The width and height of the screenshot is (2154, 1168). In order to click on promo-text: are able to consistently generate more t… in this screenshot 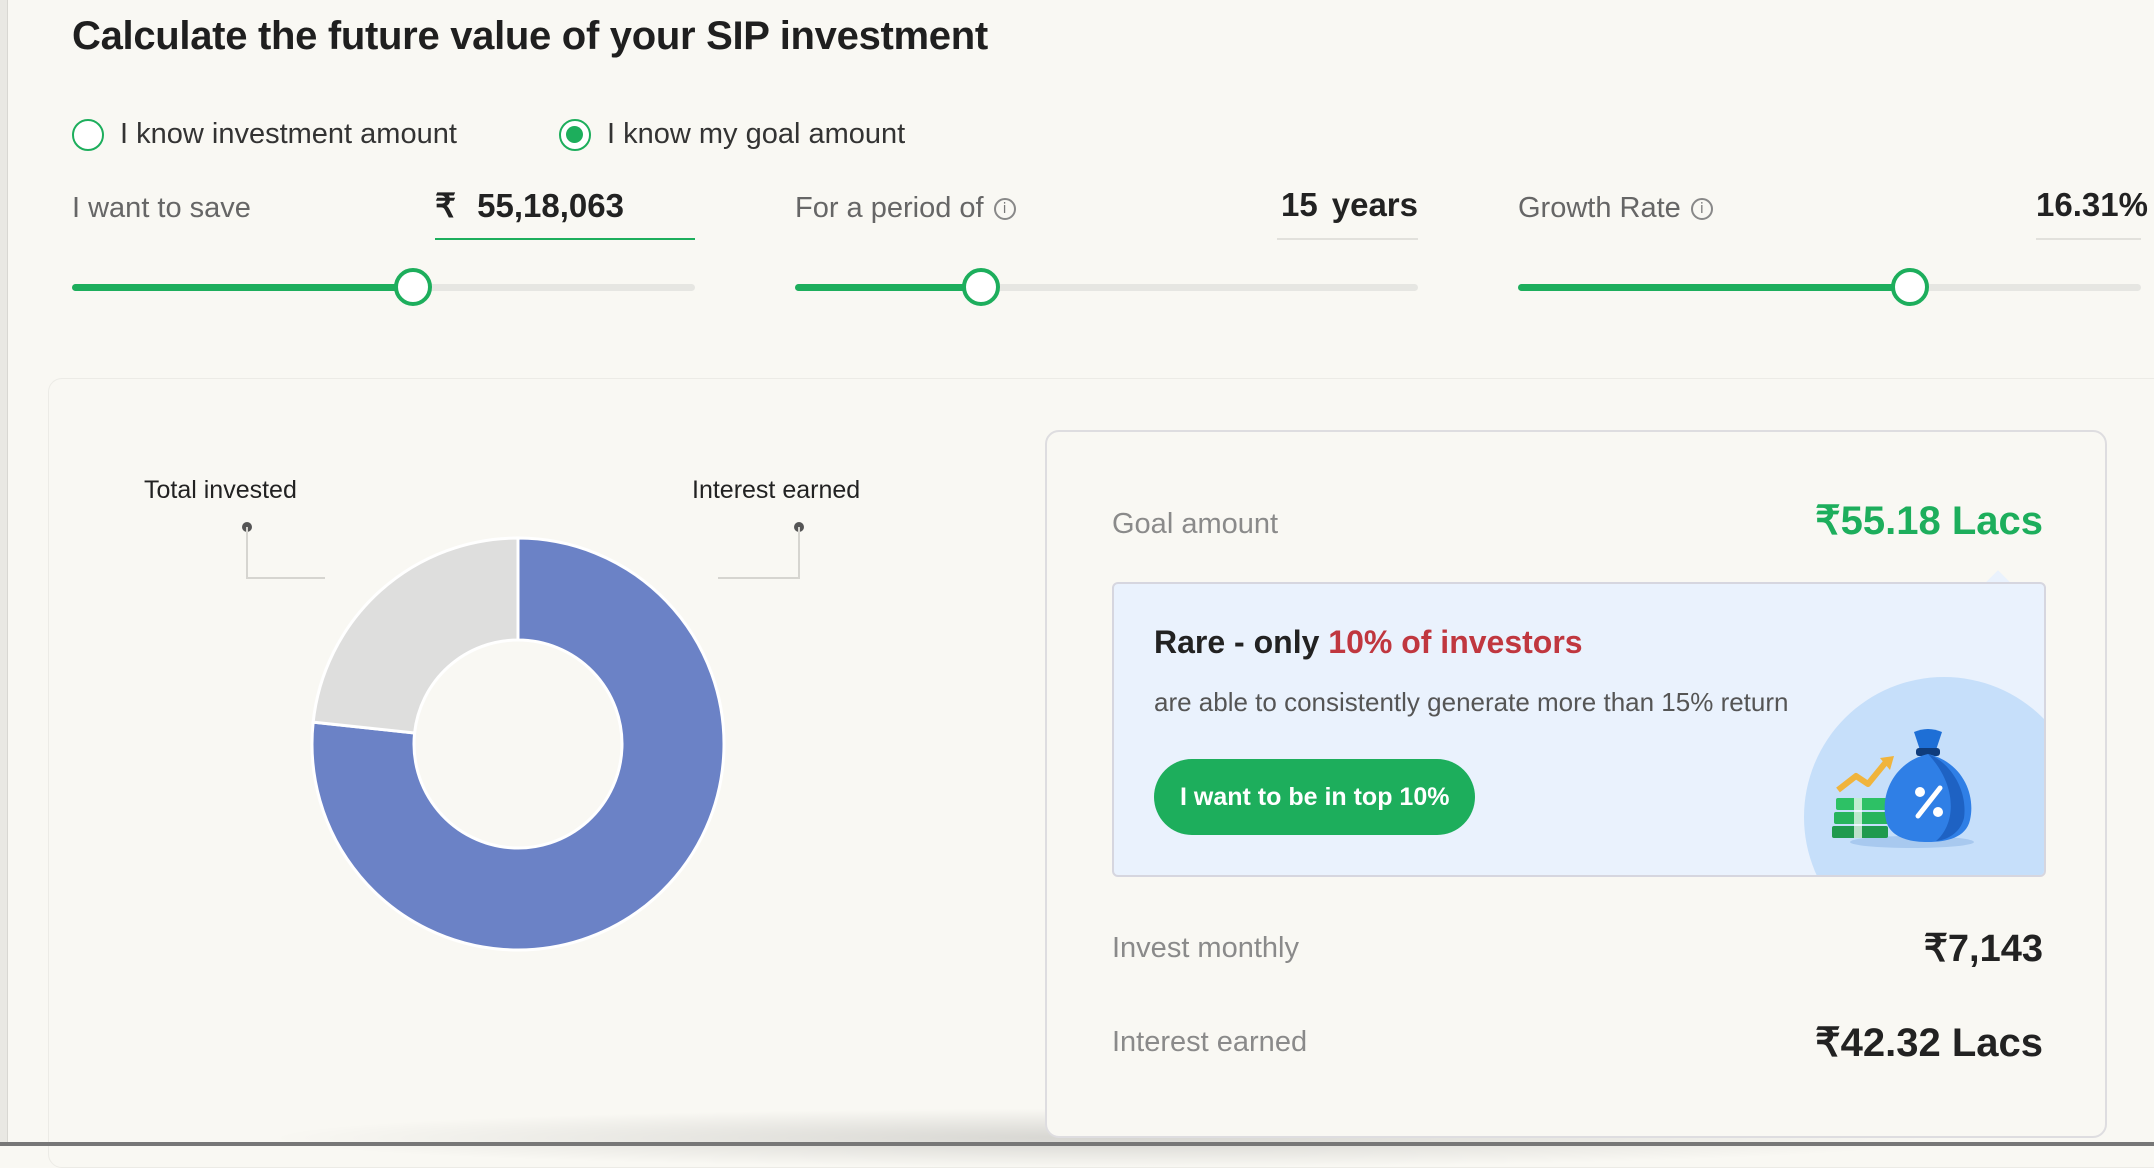, I will do `click(1471, 702)`.